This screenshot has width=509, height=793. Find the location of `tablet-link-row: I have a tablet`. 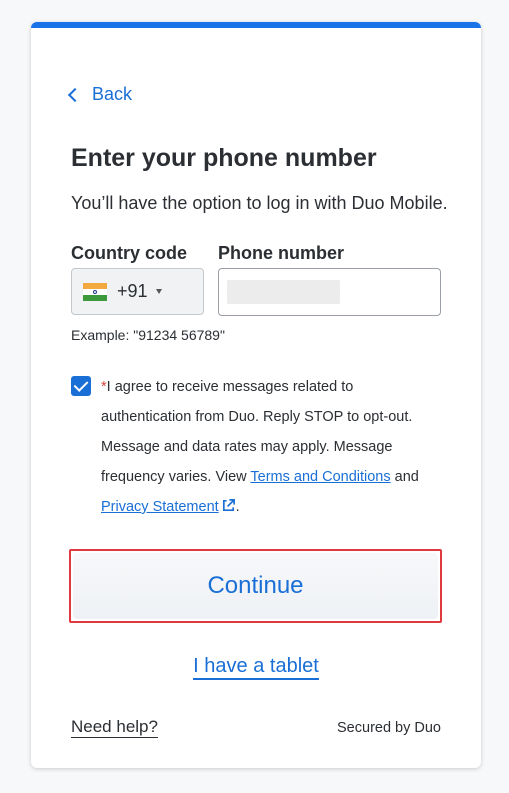

tablet-link-row: I have a tablet is located at coordinates (256, 667).